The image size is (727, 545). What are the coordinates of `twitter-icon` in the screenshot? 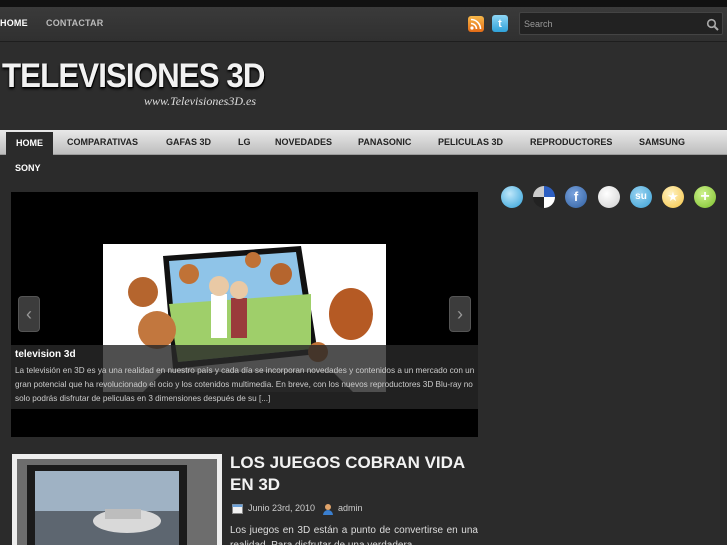 It's located at (512, 197).